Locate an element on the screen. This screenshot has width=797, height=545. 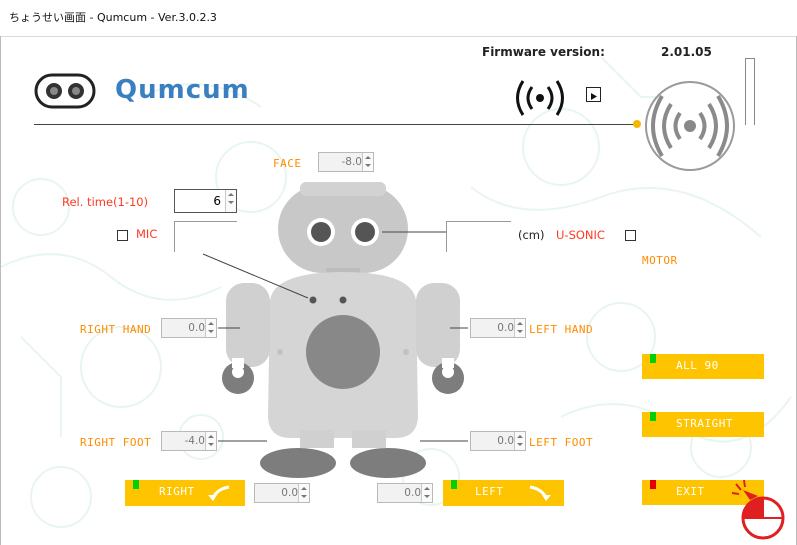
mouse-click-cursor-icon is located at coordinates (758, 509).